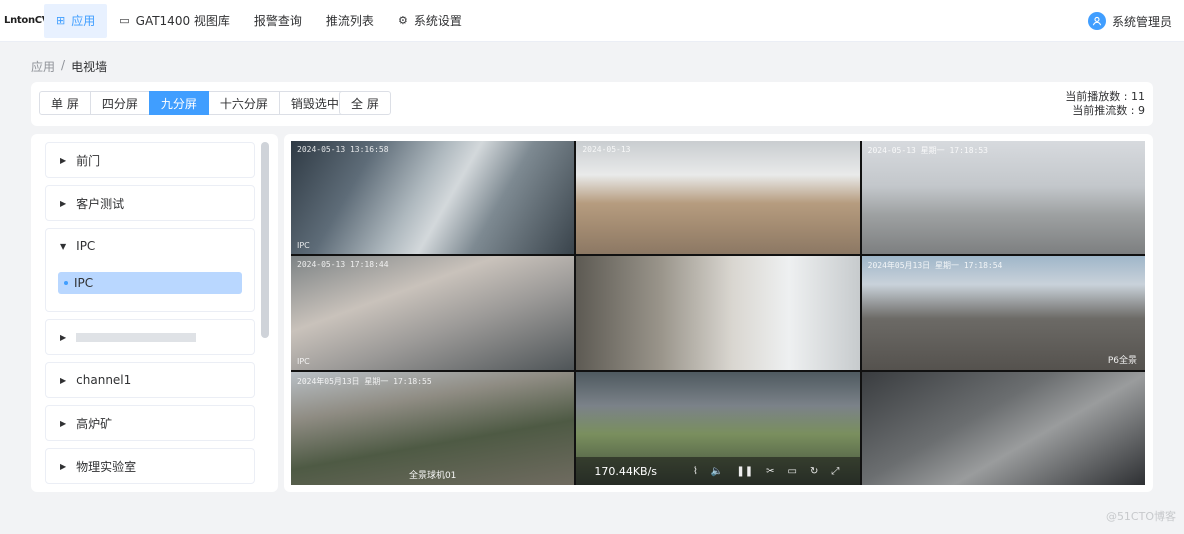 The height and width of the screenshot is (534, 1184). I want to click on tree-group: ▶ 客户测试, so click(150, 203).